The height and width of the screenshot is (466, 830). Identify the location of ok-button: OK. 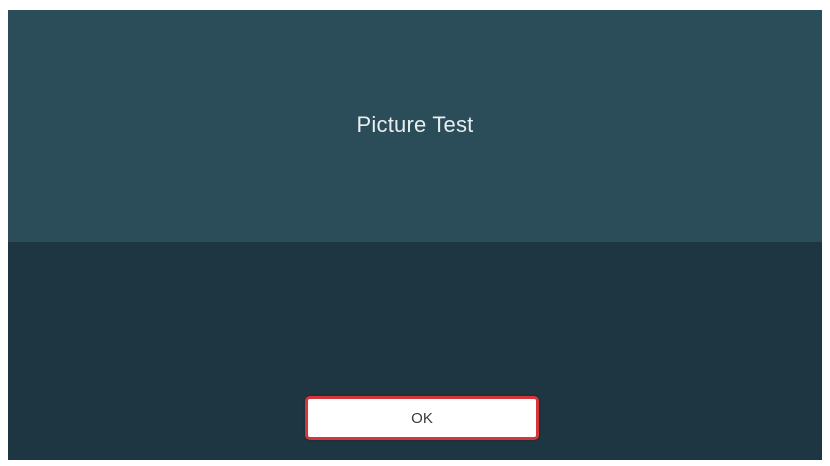
(422, 418).